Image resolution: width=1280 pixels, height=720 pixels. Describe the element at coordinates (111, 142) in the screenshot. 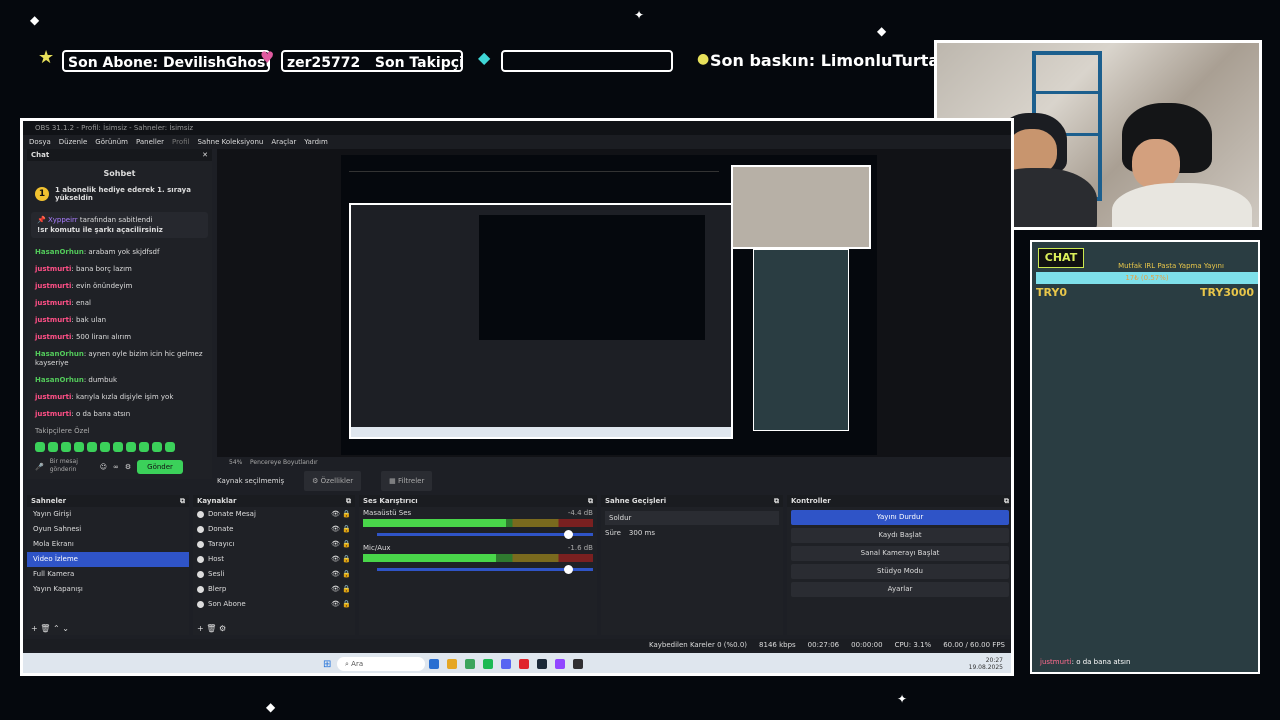

I see `menu-view: Görünüm` at that location.